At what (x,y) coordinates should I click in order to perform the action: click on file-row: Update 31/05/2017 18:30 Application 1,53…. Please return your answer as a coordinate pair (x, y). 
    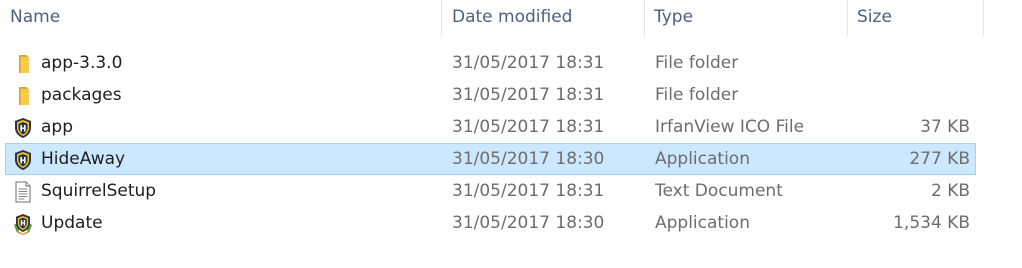
    Looking at the image, I should click on (490, 223).